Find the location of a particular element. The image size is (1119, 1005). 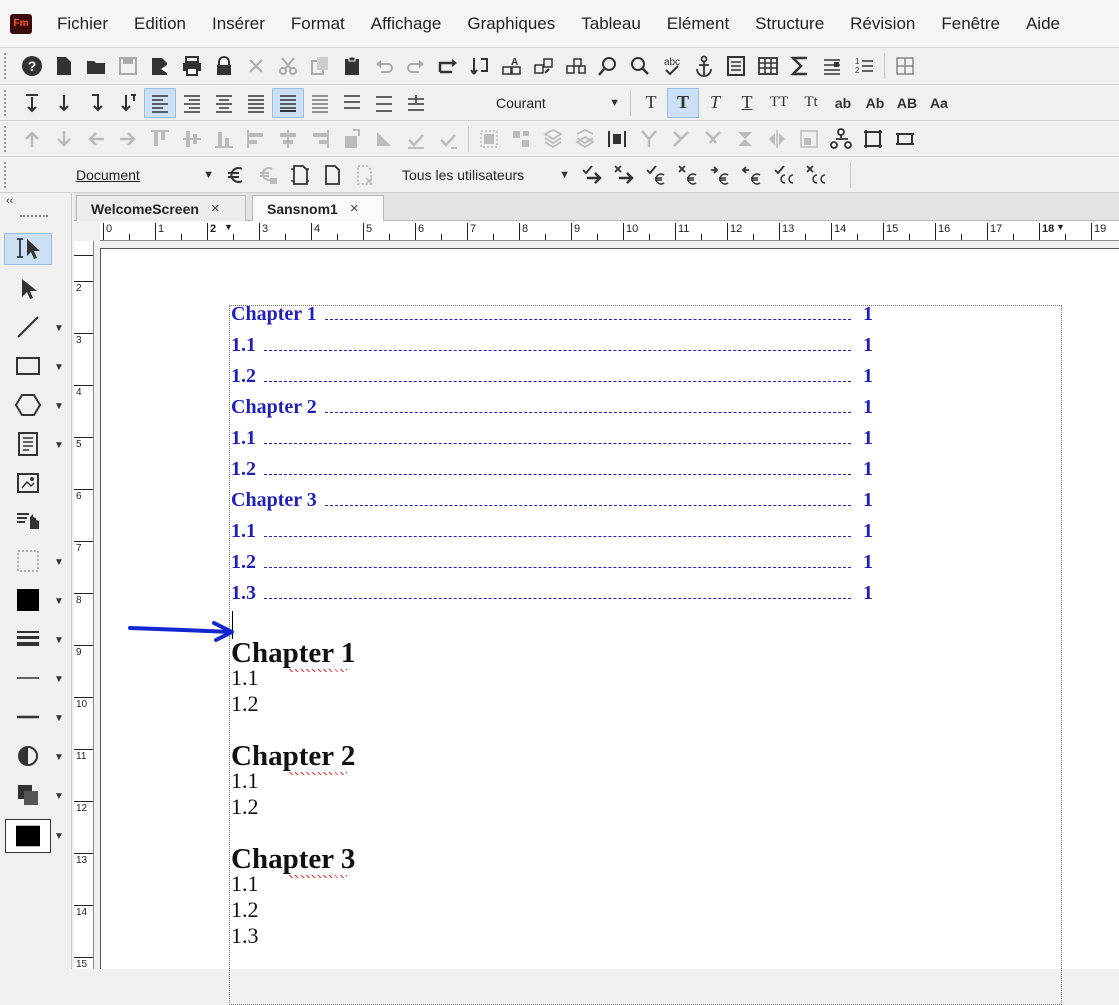

bring-front-icon is located at coordinates (553, 139).